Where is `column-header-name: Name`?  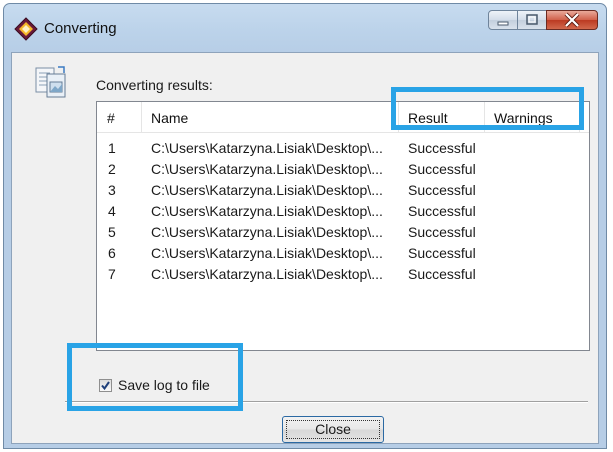 column-header-name: Name is located at coordinates (269, 117).